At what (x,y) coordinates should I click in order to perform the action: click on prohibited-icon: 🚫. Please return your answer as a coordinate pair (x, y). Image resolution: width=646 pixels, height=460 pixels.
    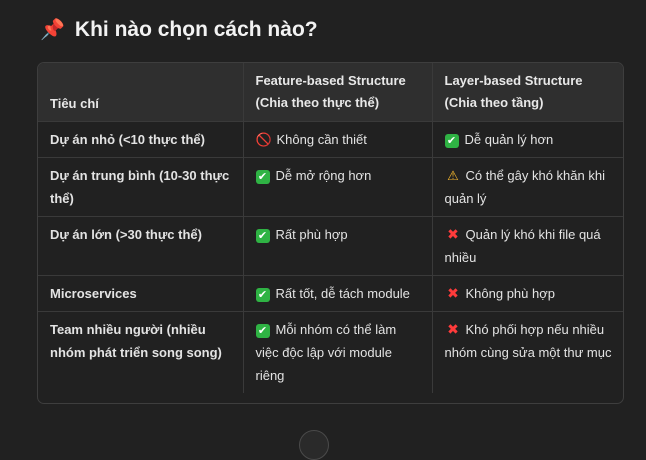
    Looking at the image, I should click on (264, 139).